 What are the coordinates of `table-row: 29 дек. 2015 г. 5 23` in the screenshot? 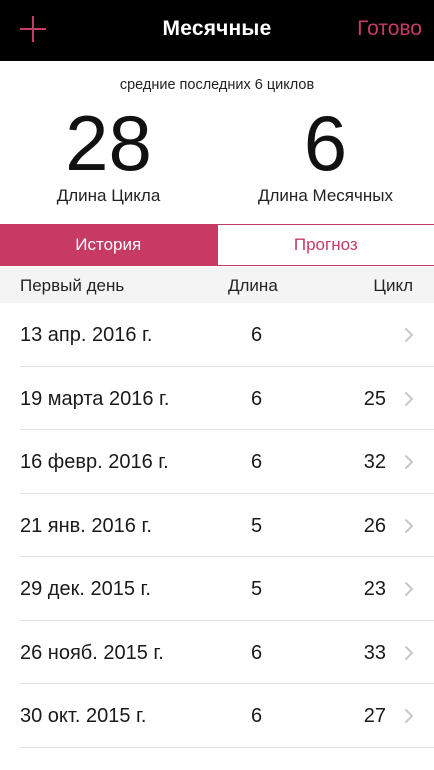 It's located at (217, 589).